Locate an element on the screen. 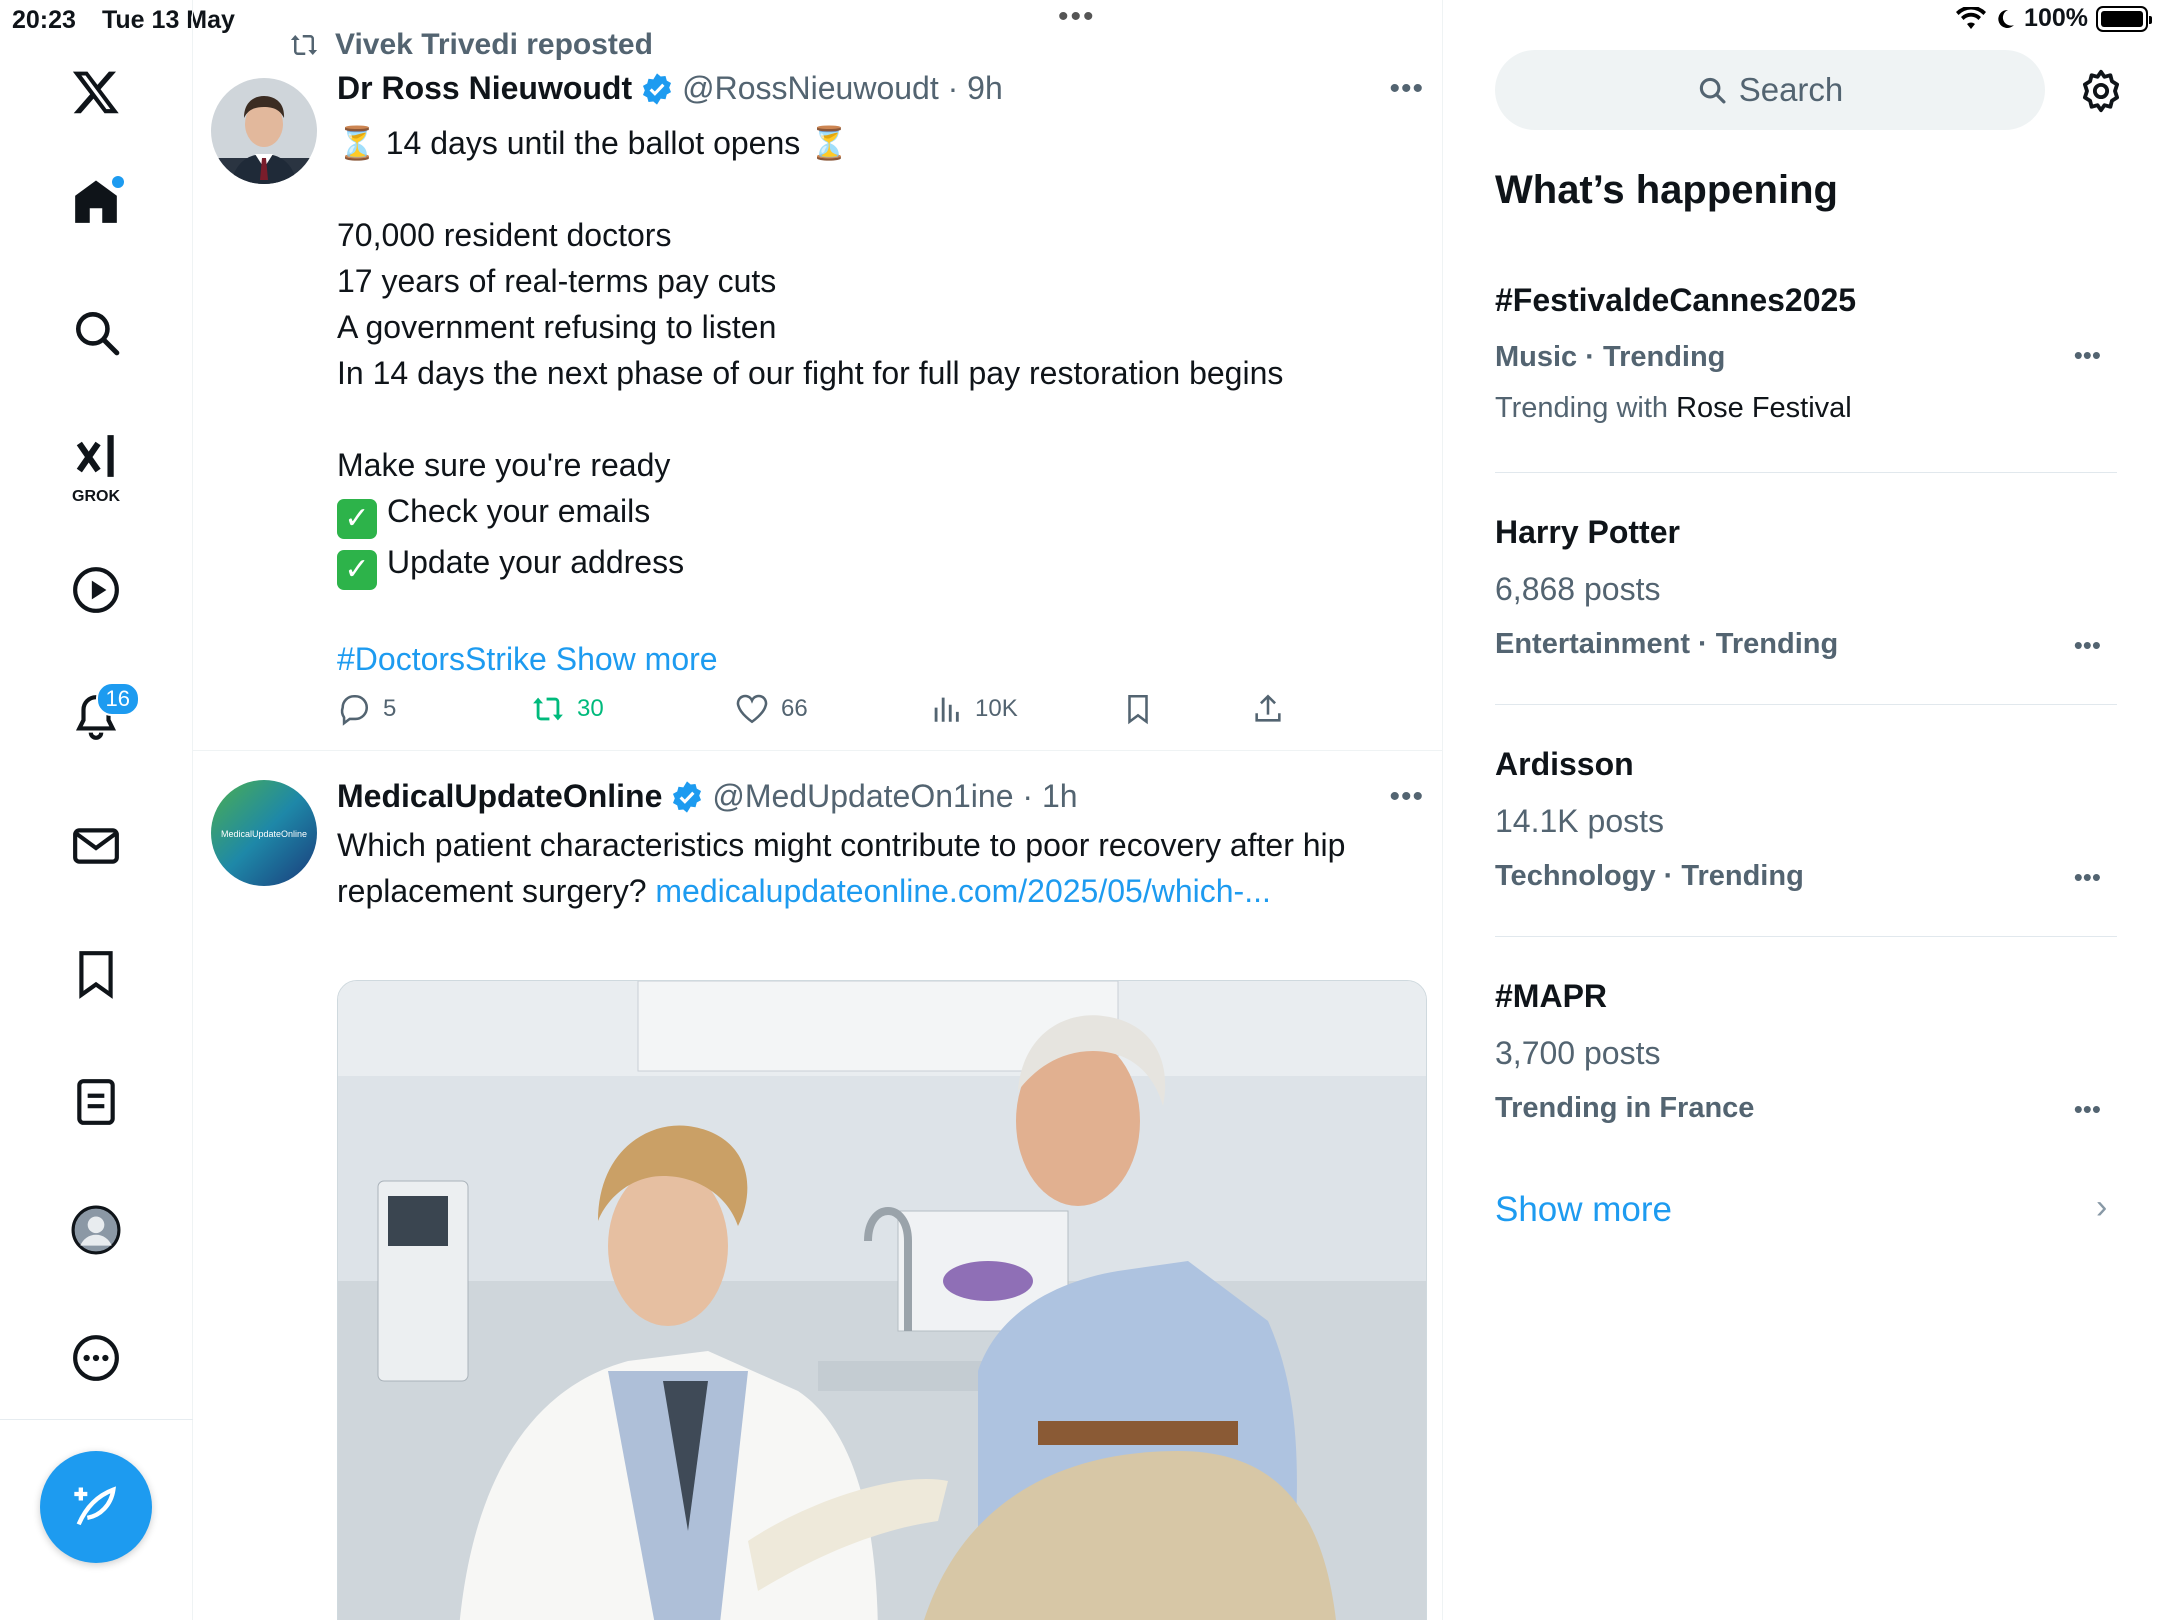 This screenshot has height=1620, width=2160. trend-meta: Trending in France is located at coordinates (1625, 1108).